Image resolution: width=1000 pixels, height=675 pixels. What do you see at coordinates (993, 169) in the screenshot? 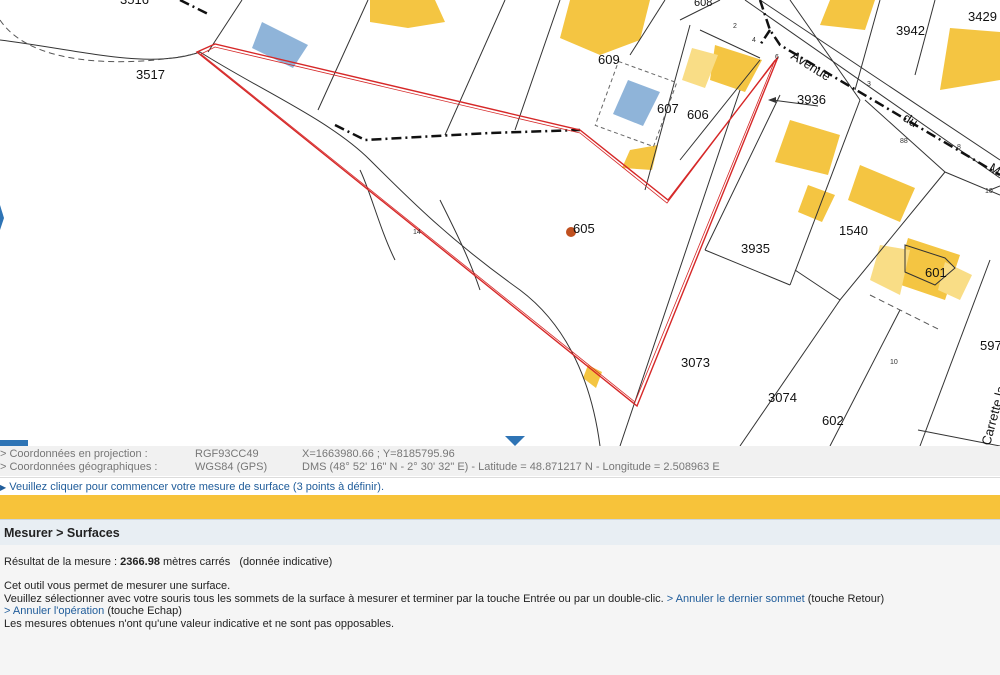
I see `street-name: M` at bounding box center [993, 169].